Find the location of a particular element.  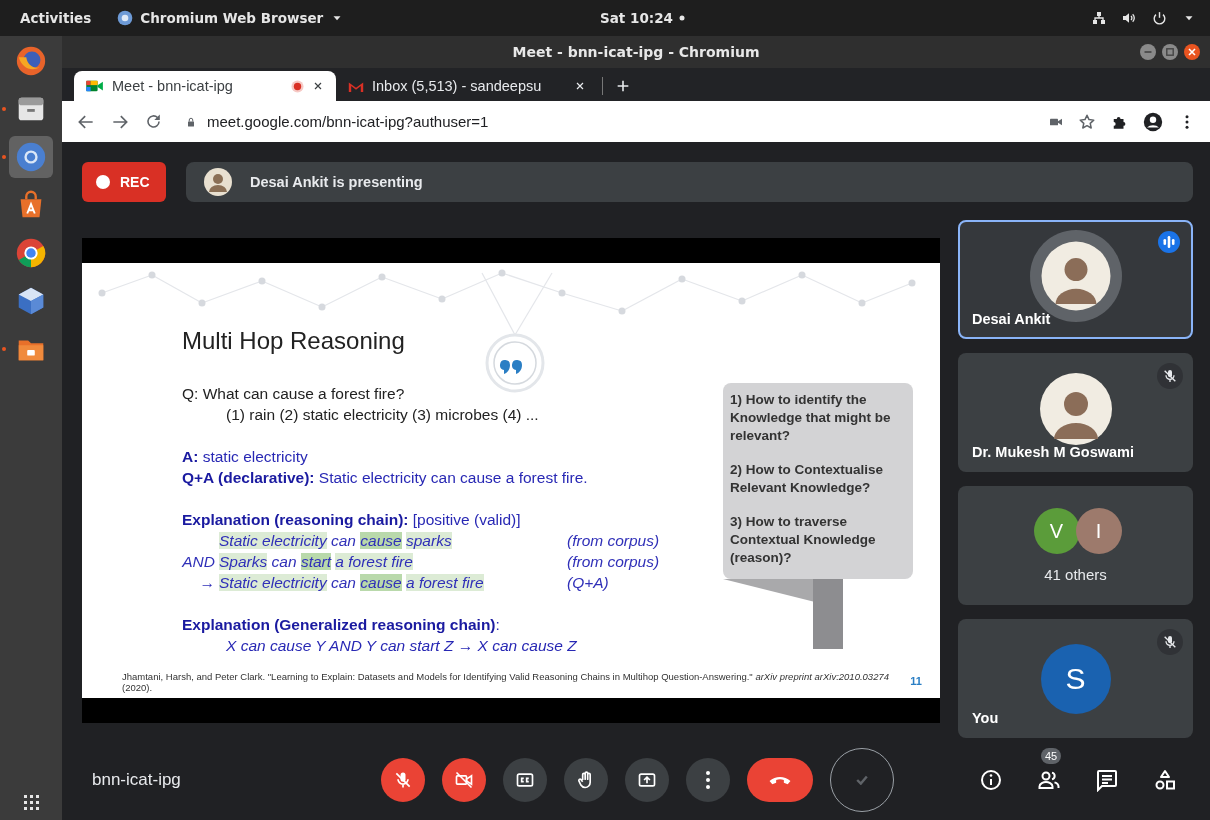

captions-icon is located at coordinates (525, 780).